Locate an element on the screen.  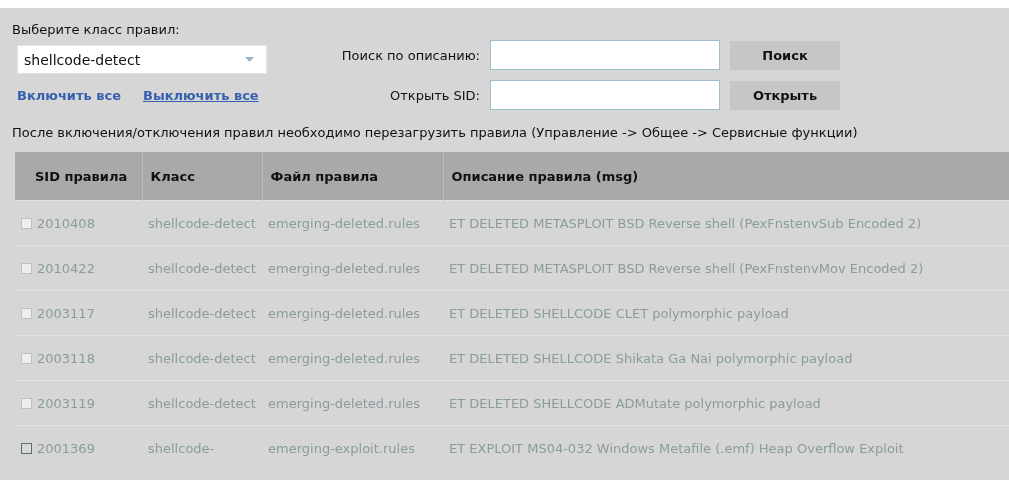
sid-field is located at coordinates (605, 95).